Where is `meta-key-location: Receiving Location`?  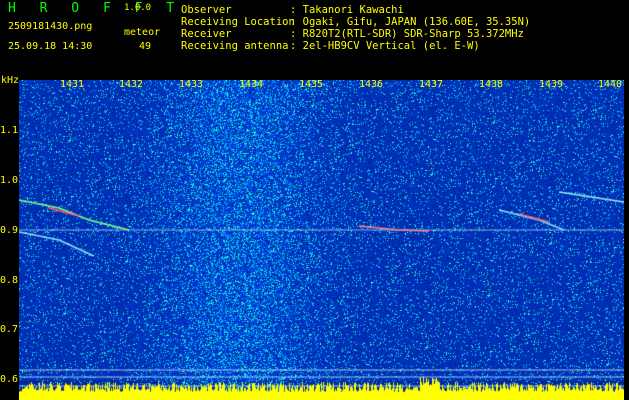 meta-key-location: Receiving Location is located at coordinates (238, 22).